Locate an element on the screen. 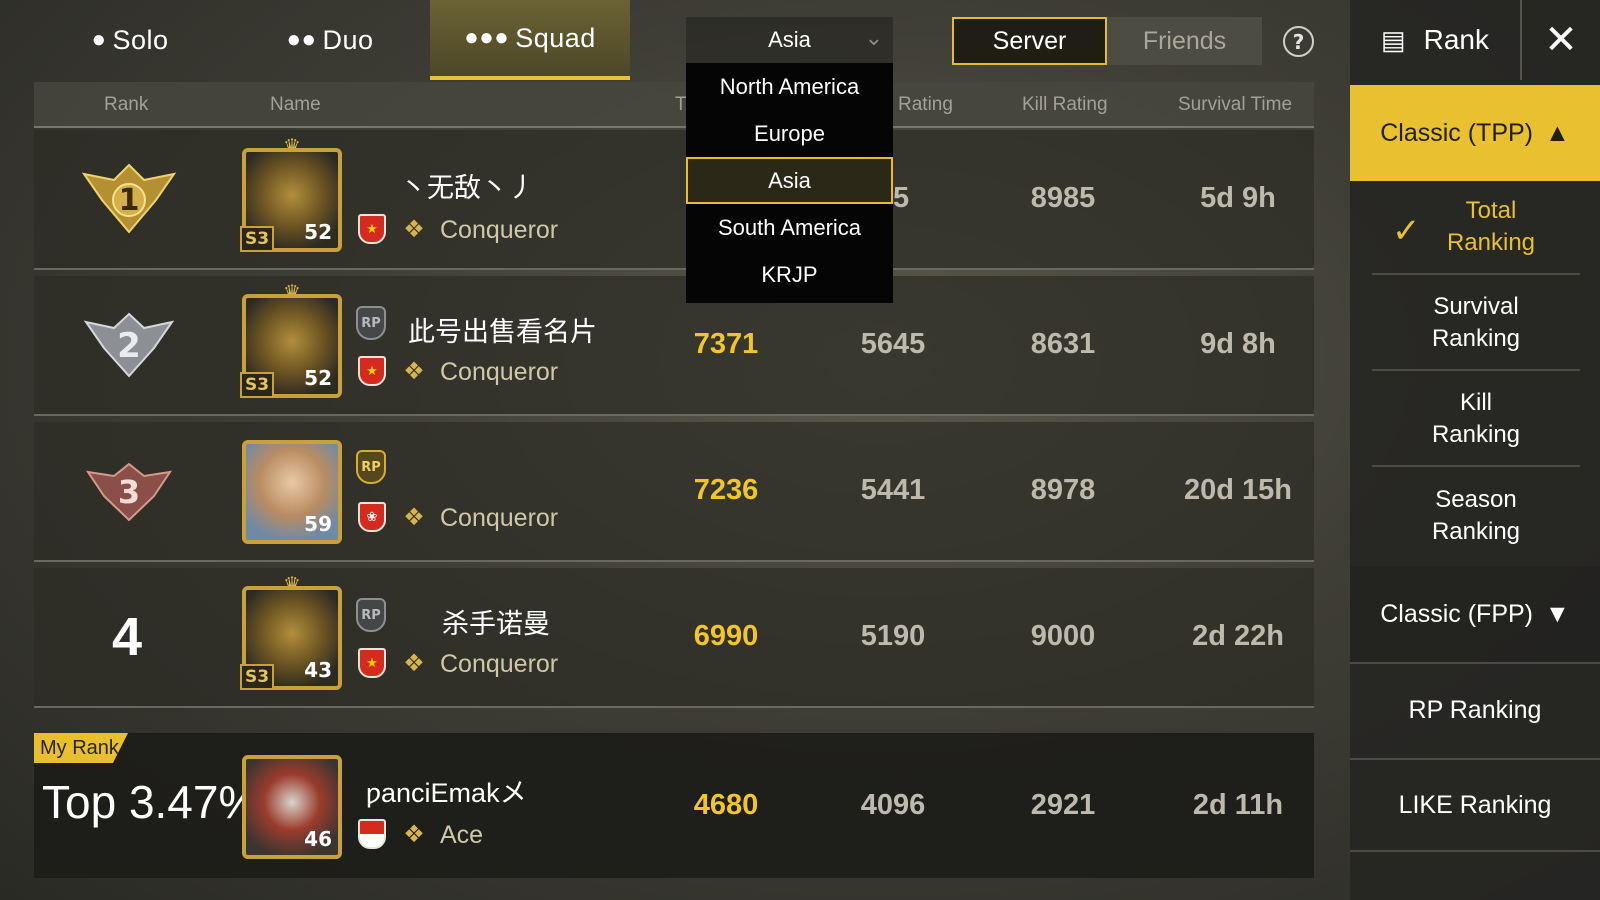 The width and height of the screenshot is (1600, 900). survival-time: 9d 8h is located at coordinates (1238, 344).